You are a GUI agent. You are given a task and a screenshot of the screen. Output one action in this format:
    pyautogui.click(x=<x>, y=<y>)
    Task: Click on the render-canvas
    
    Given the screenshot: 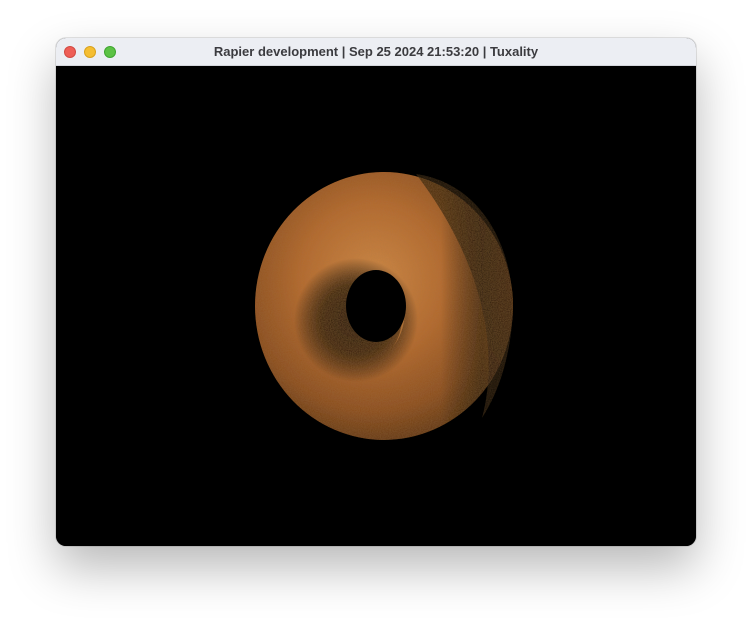 What is the action you would take?
    pyautogui.click(x=384, y=306)
    